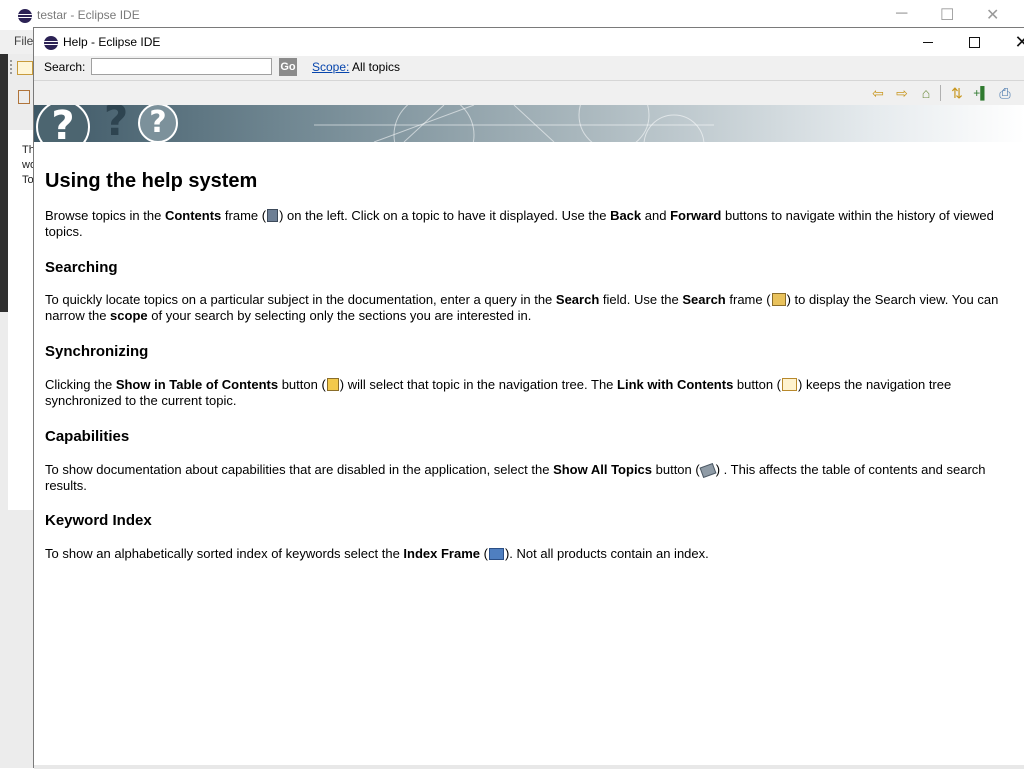  Describe the element at coordinates (778, 299) in the screenshot. I see `search-frame-icon` at that location.